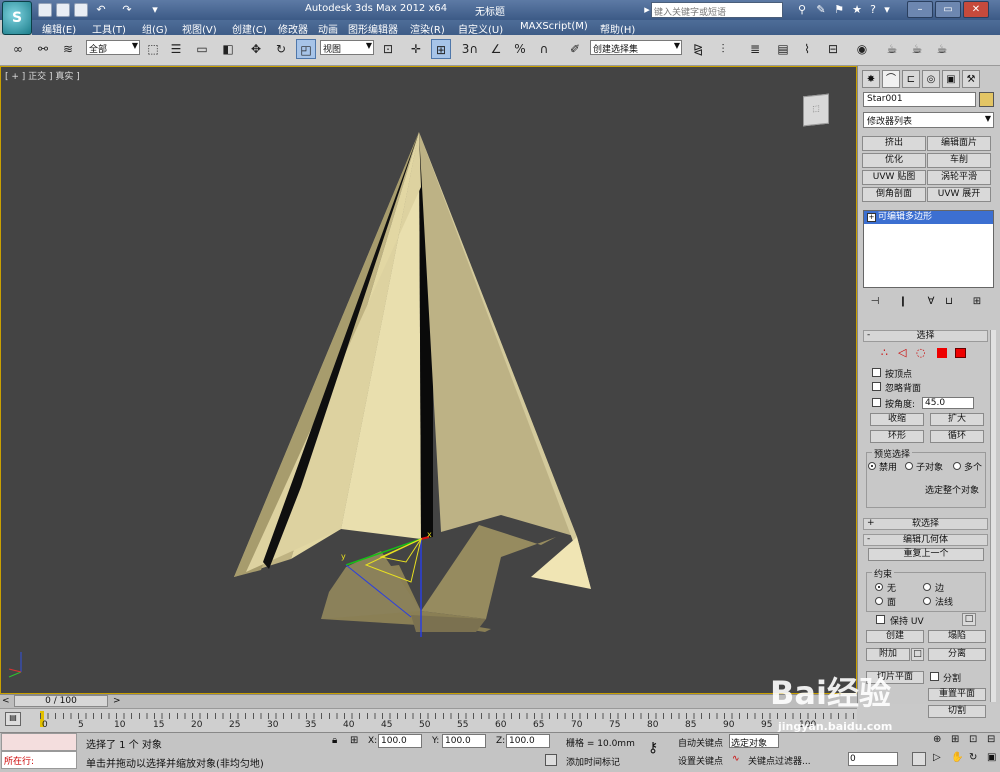 The height and width of the screenshot is (772, 1000). What do you see at coordinates (480, 28) in the screenshot?
I see `menu-customize: 自定义(U)` at bounding box center [480, 28].